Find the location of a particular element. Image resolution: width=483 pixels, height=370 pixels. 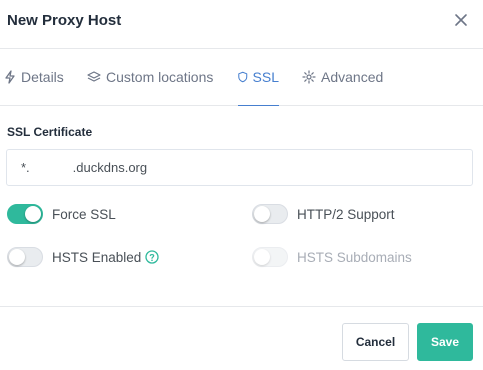

hsts-enabled-label: HSTS Enabled is located at coordinates (97, 257).